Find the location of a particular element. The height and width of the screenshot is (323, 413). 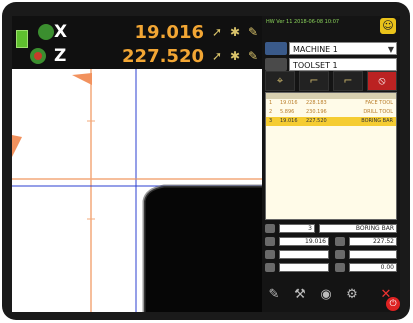

x-axis-label: X is located at coordinates (61, 32).